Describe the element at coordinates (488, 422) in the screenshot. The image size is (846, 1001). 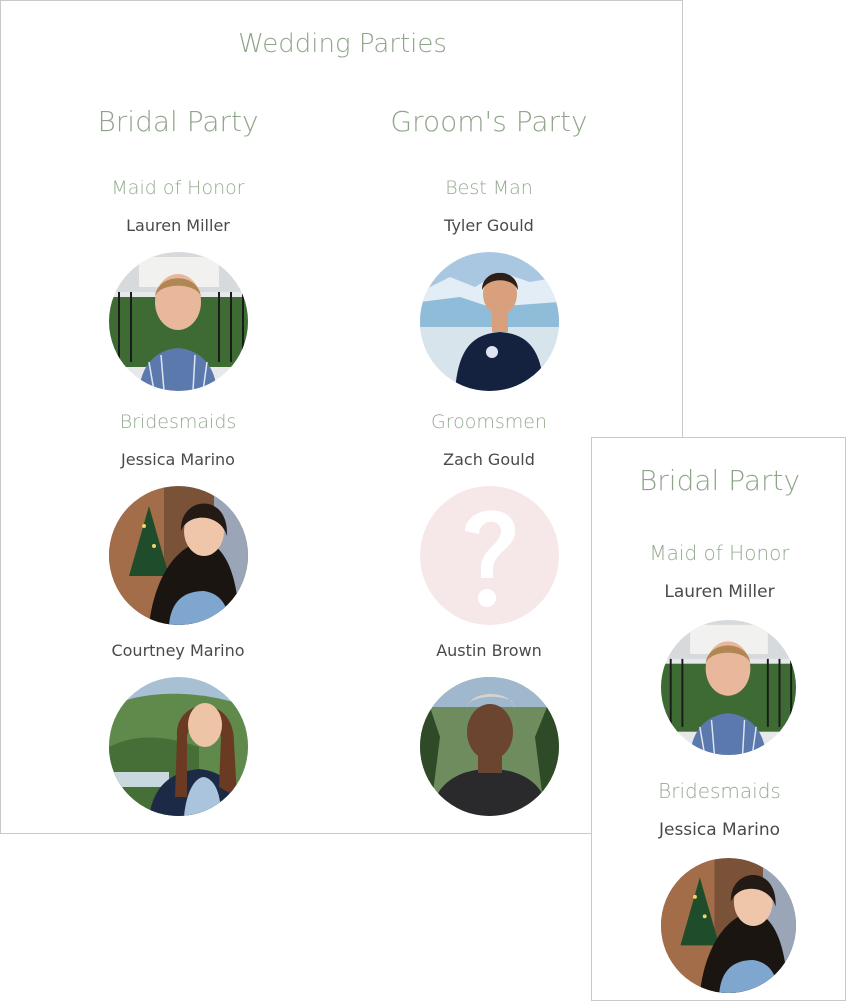
I see `groomsmen-role: Groomsmen` at that location.